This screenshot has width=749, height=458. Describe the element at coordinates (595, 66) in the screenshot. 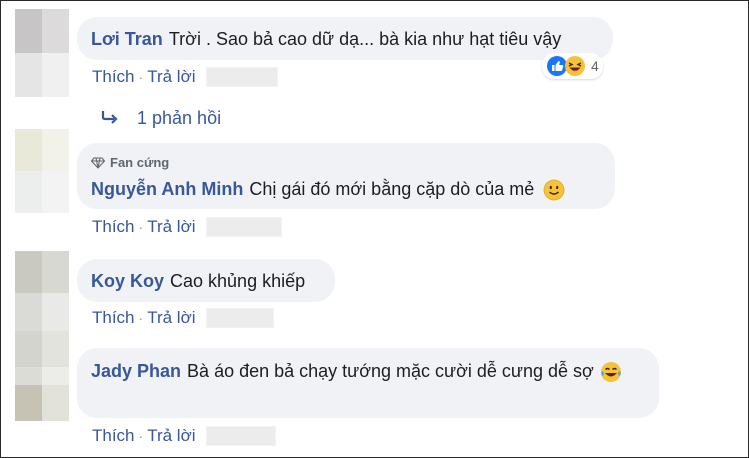

I see `reaction-count: 4` at that location.